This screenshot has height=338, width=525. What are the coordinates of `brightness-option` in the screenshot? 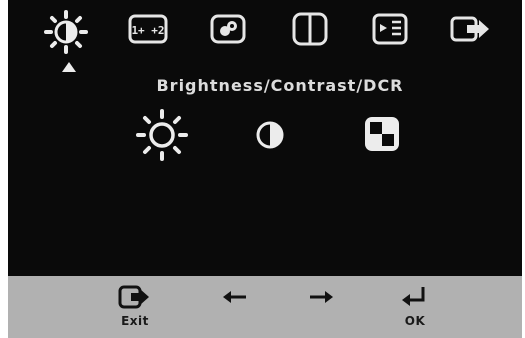 It's located at (162, 135).